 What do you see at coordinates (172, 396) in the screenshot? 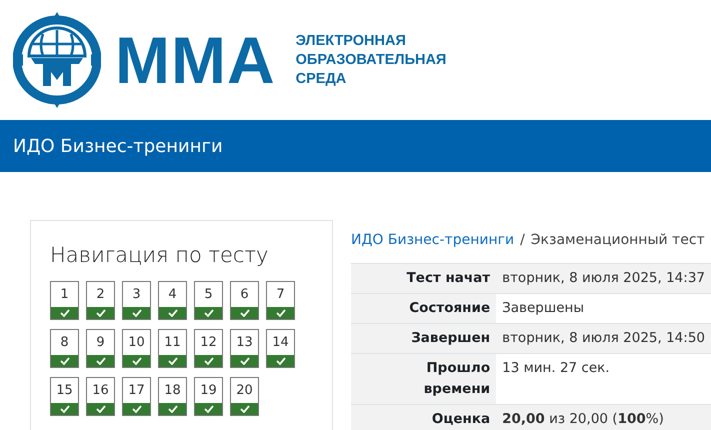
I see `question-button: 18` at bounding box center [172, 396].